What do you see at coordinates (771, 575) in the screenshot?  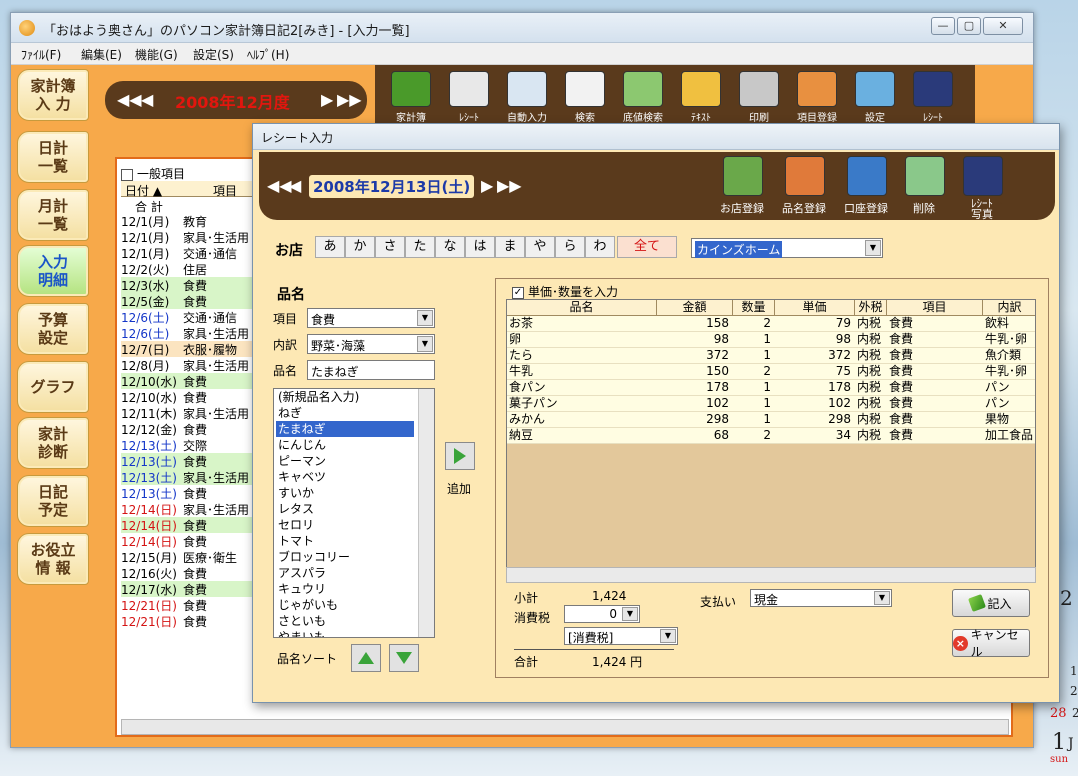 I see `grid-scrollbar` at bounding box center [771, 575].